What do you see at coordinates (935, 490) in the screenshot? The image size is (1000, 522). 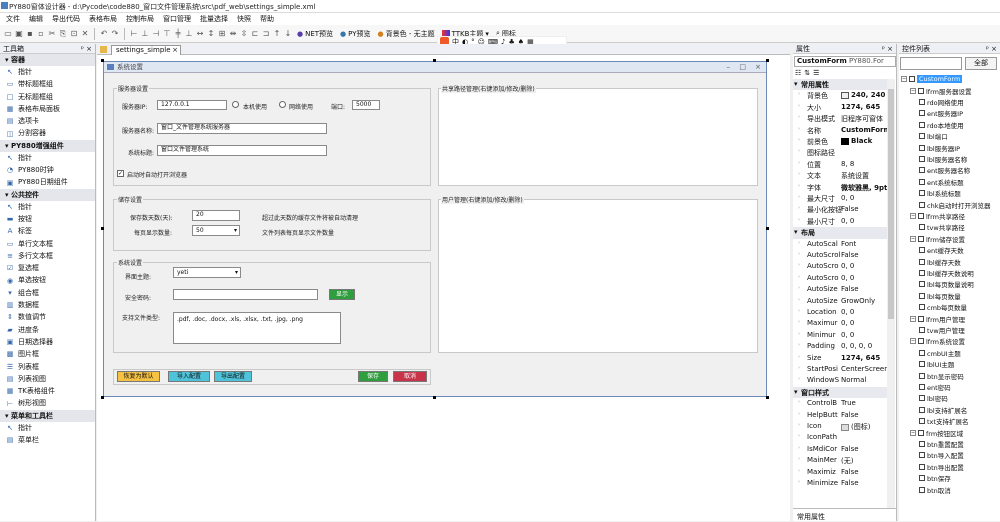 I see `tree-node: btn取消` at bounding box center [935, 490].